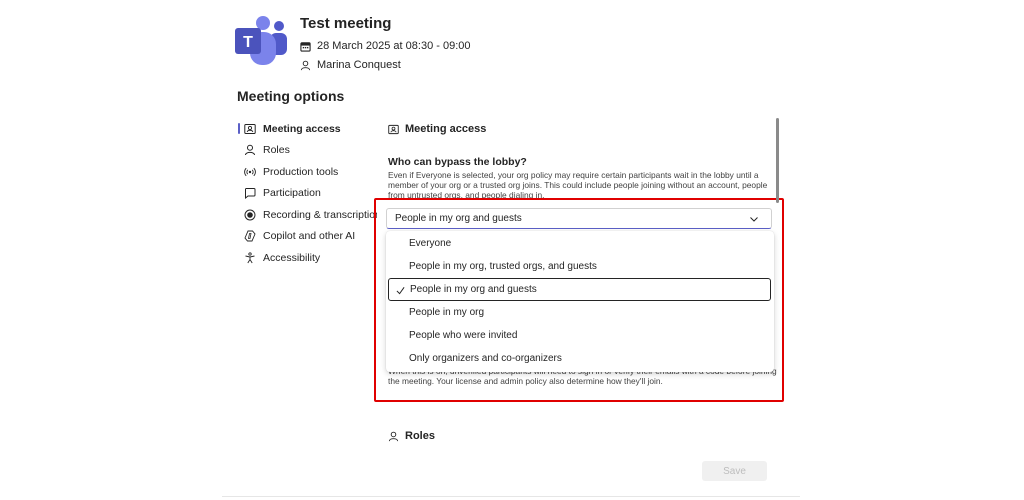 The image size is (1024, 500). What do you see at coordinates (420, 436) in the screenshot?
I see `section-title-text: Roles` at bounding box center [420, 436].